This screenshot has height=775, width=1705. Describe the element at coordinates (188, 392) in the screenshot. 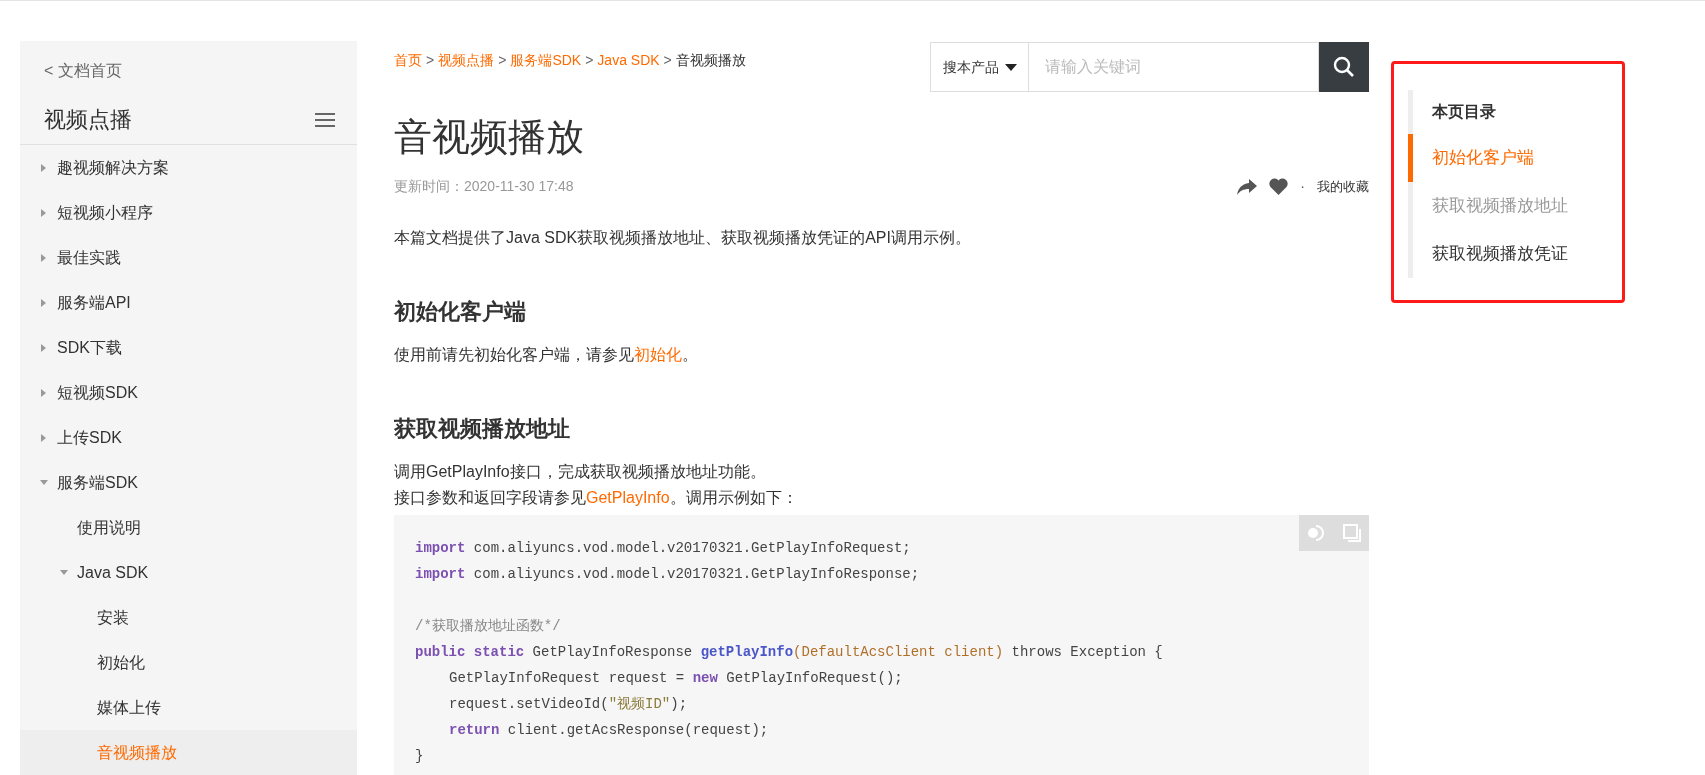

I see `nav-item: 短视频SDK` at that location.